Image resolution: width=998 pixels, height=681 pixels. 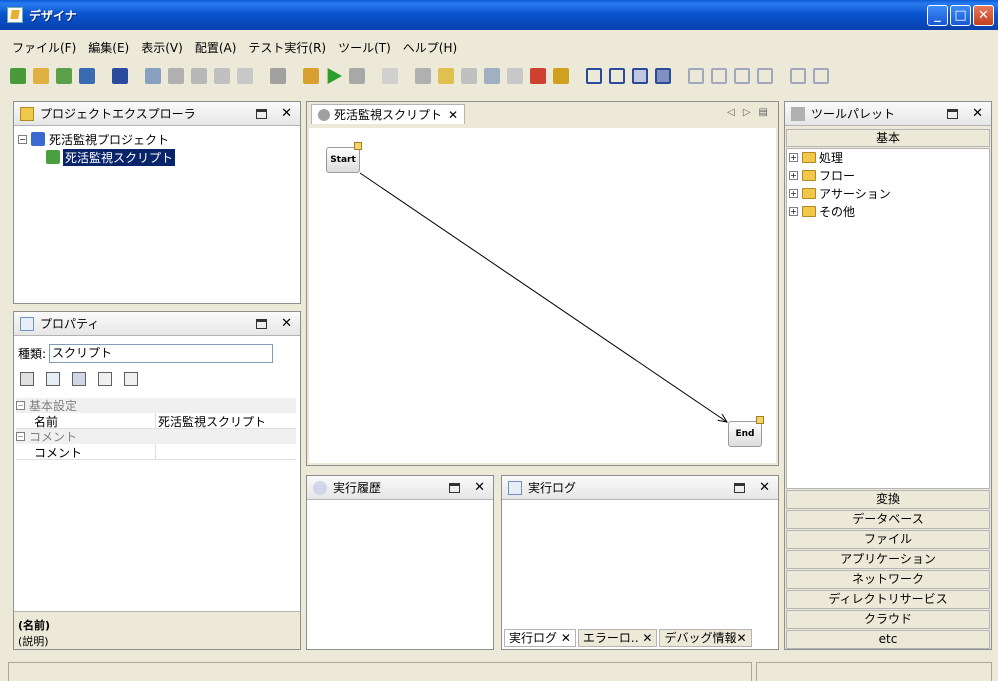 I want to click on align-top-icon, so click(x=663, y=76).